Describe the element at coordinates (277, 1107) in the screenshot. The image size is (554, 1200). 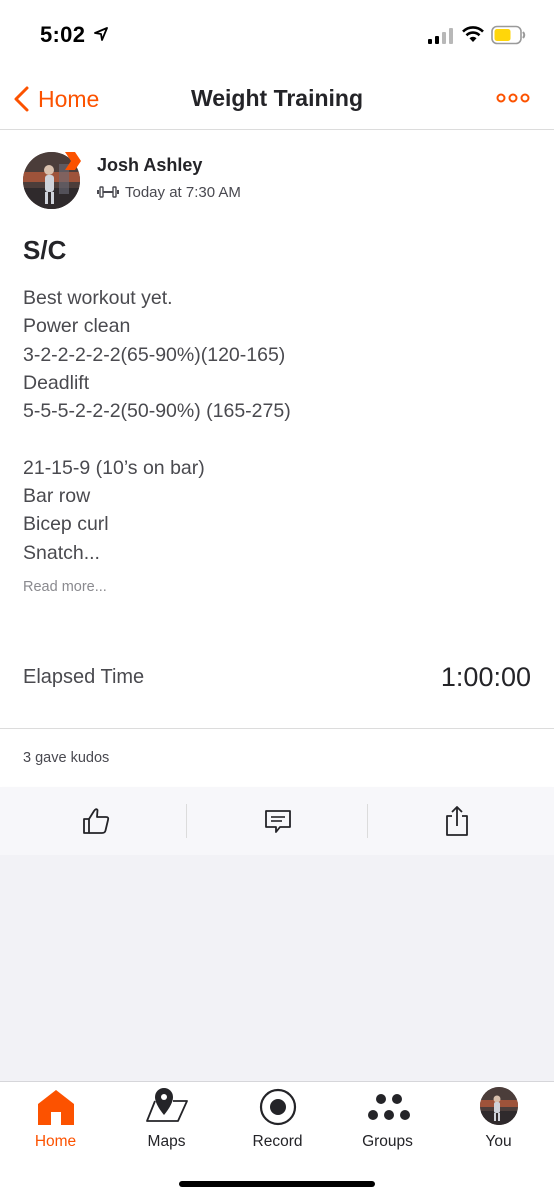
I see `record-icon` at that location.